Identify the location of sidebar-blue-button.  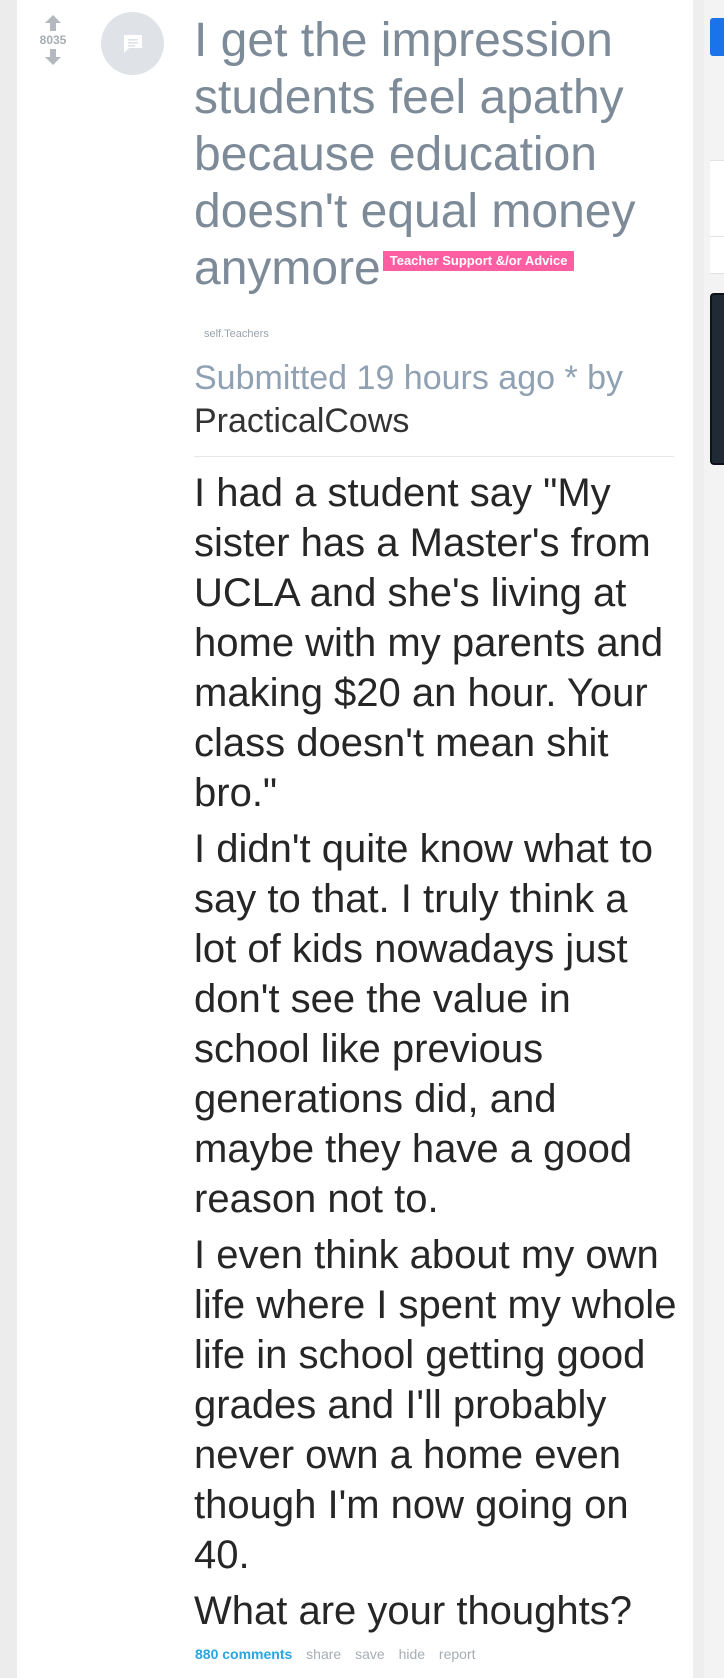
(717, 37).